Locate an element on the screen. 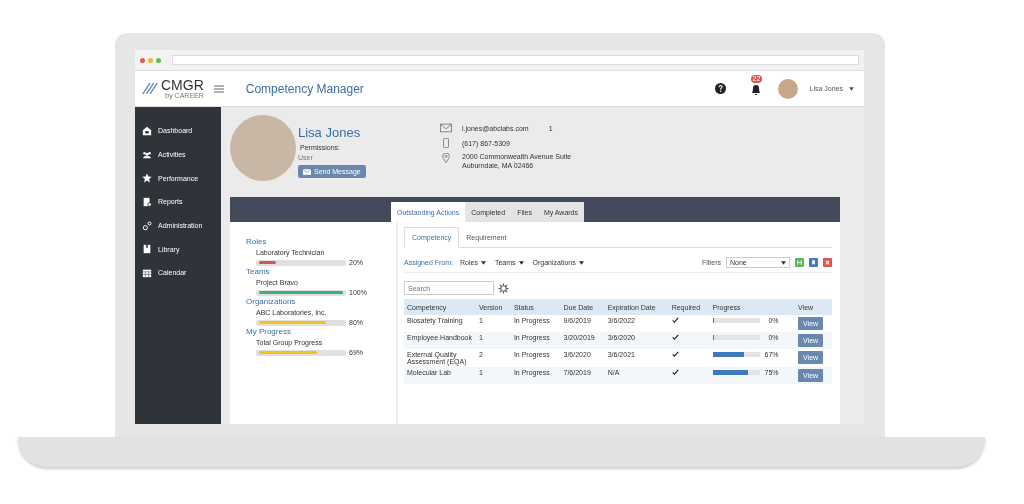  menu-icon is located at coordinates (218, 88).